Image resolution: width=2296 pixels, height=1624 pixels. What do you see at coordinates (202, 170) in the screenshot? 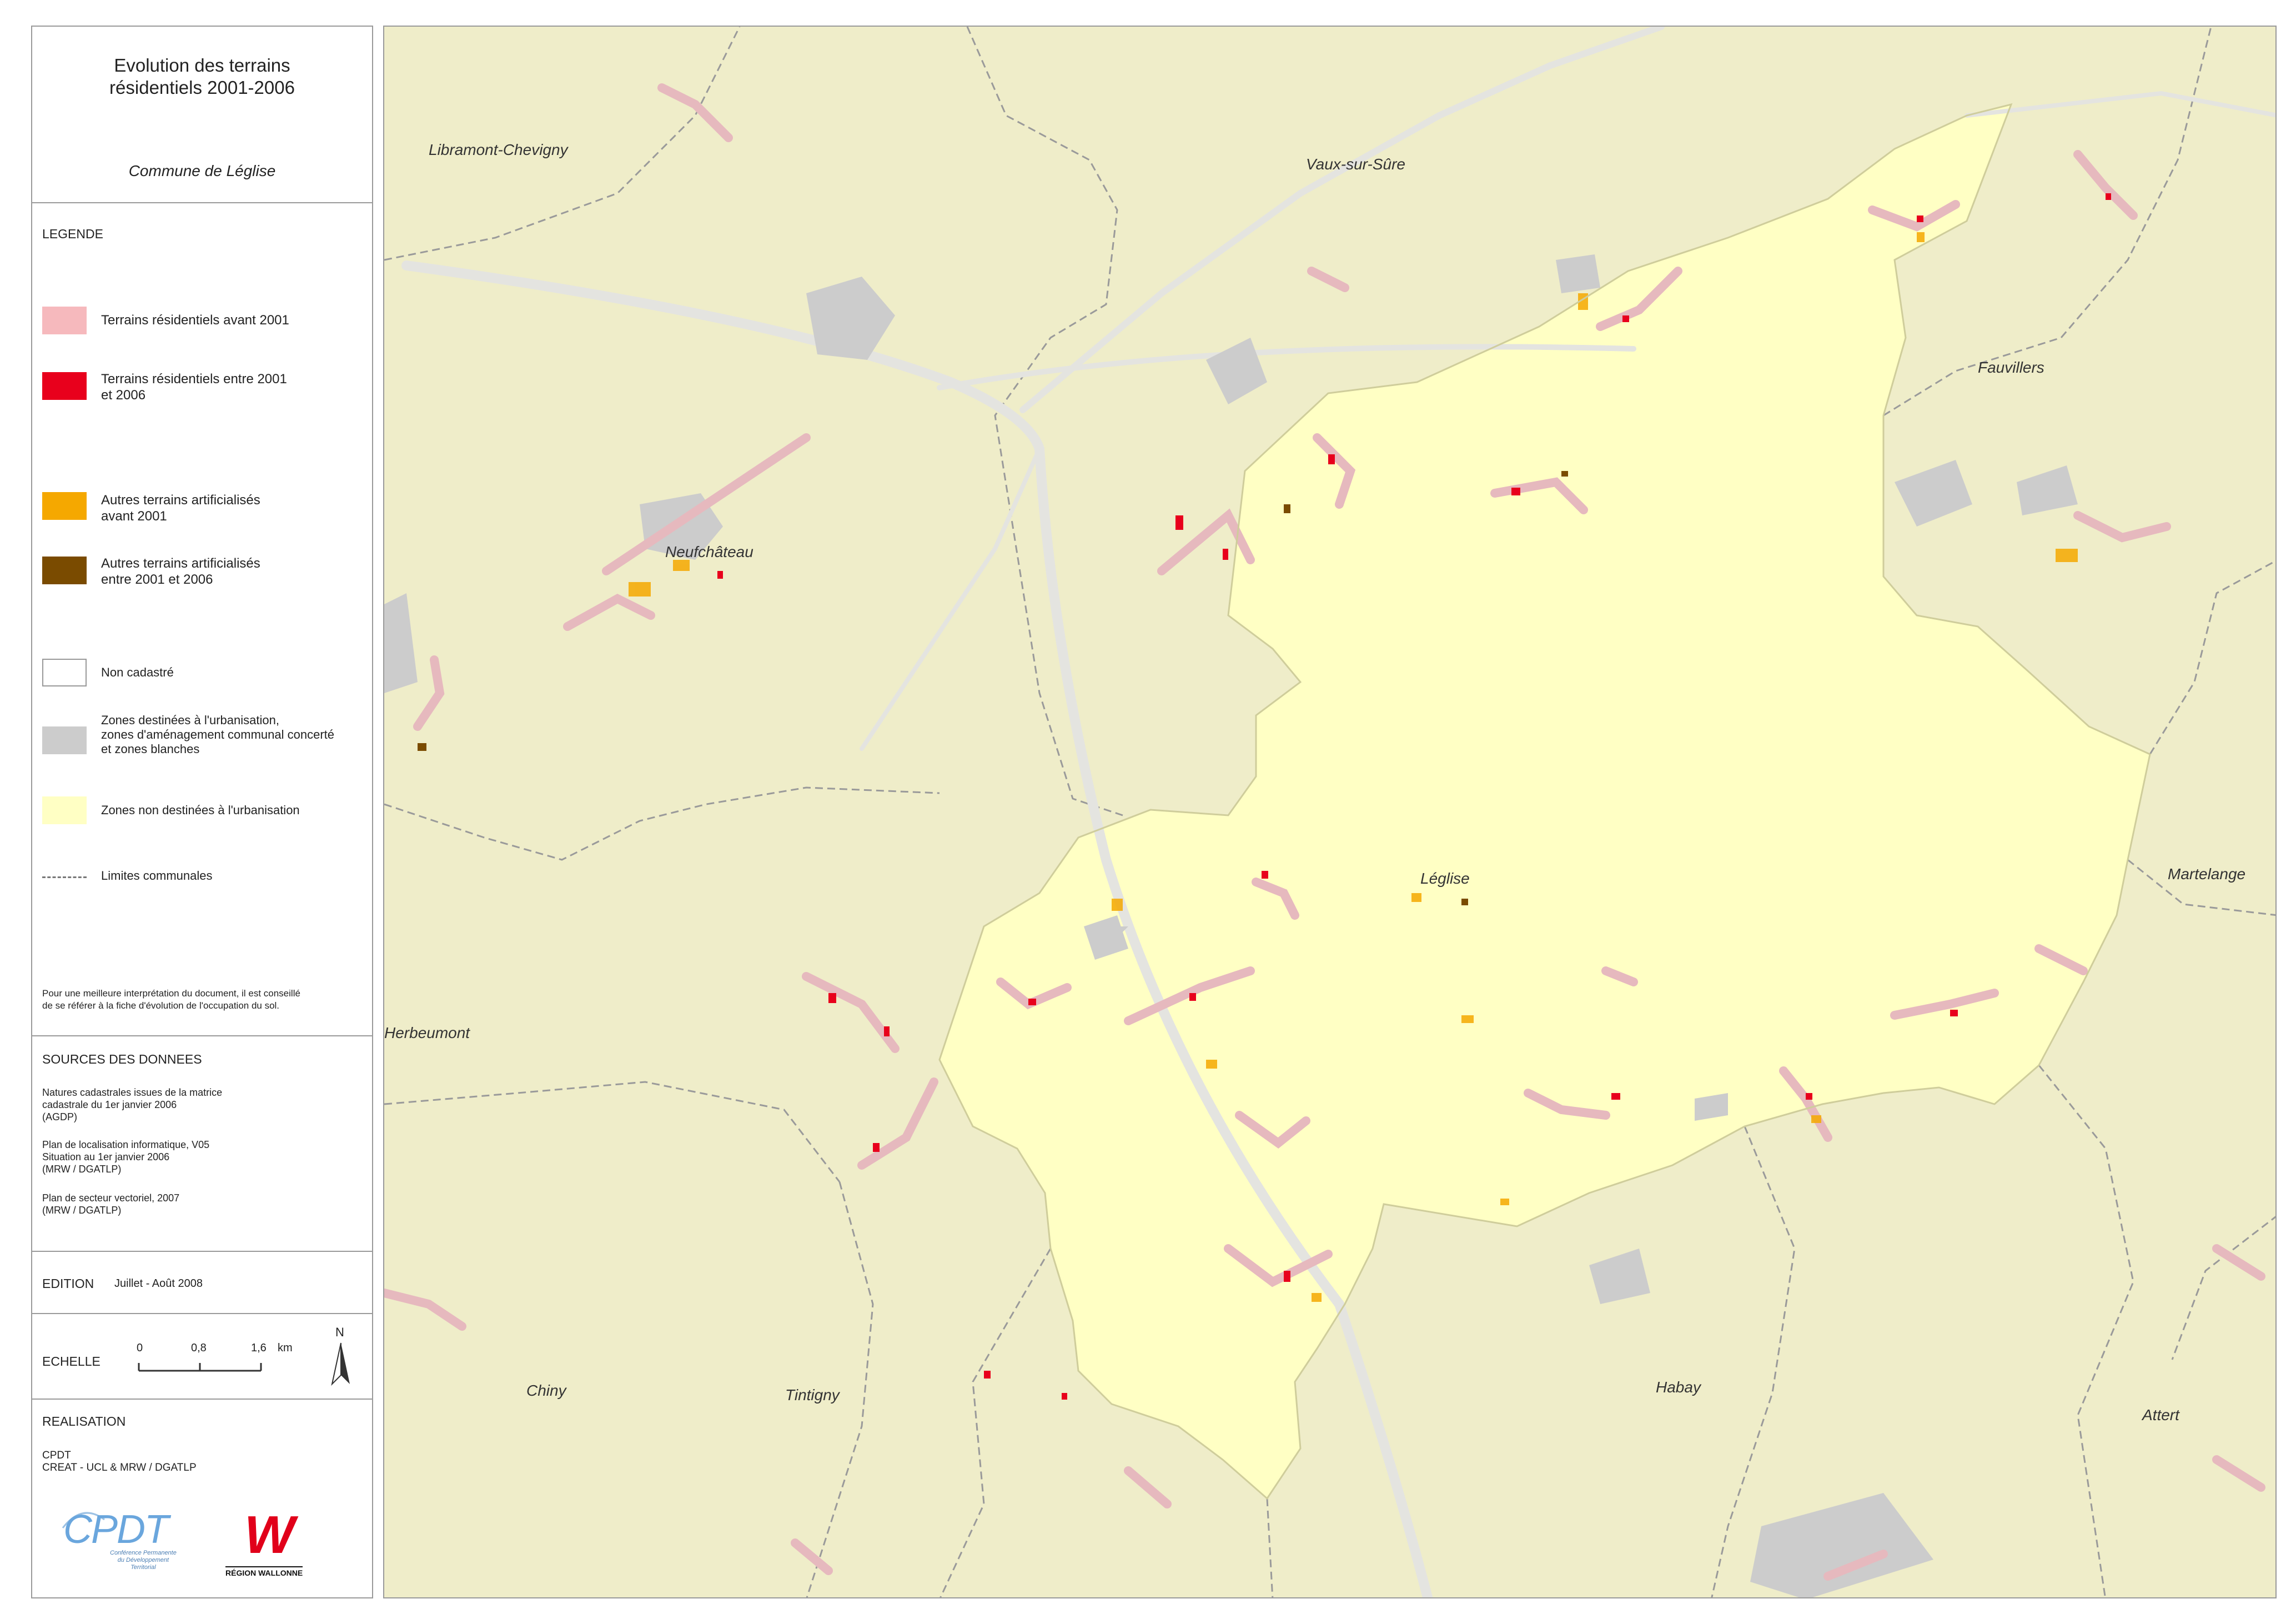
I see `map-subtitle: Commune de Léglise` at bounding box center [202, 170].